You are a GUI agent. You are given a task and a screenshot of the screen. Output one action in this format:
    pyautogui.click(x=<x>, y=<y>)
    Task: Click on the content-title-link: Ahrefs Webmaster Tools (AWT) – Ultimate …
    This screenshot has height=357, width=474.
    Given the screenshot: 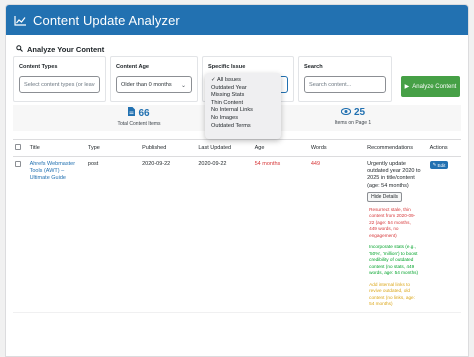 What is the action you would take?
    pyautogui.click(x=56, y=172)
    